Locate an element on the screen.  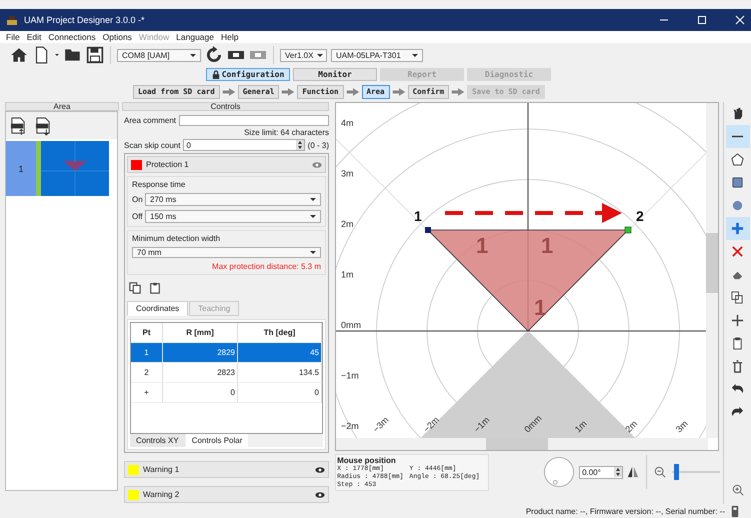
menu-item: Edit is located at coordinates (34, 37).